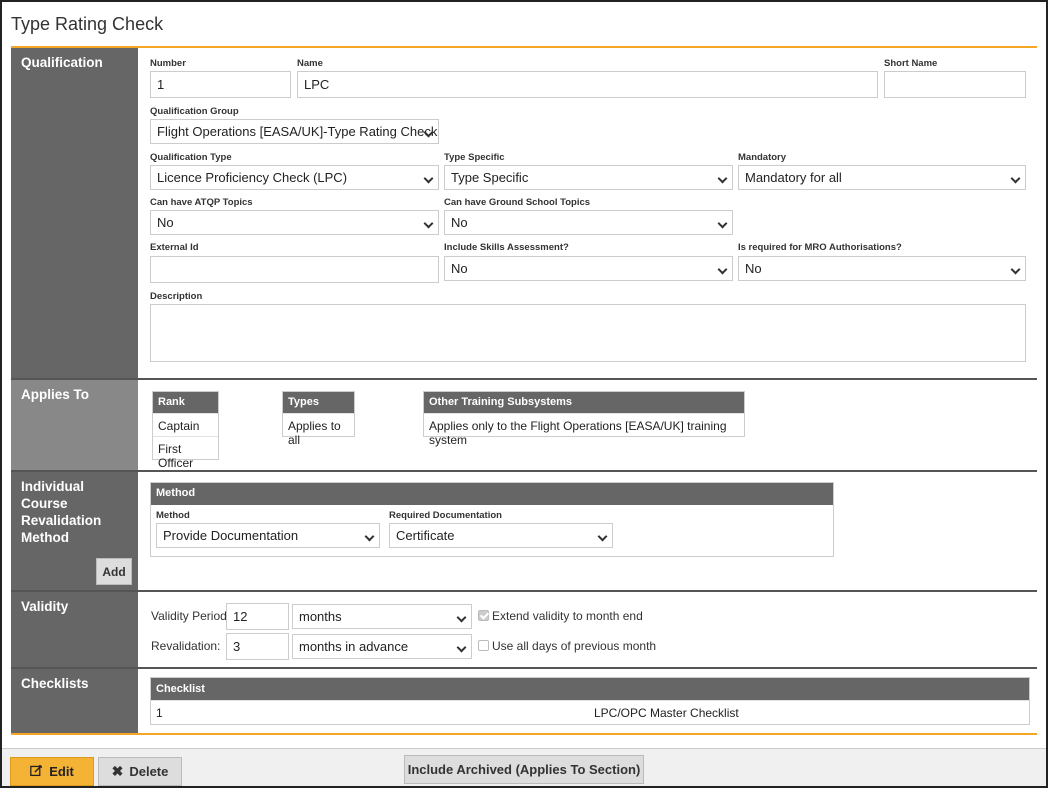 This screenshot has width=1048, height=788. What do you see at coordinates (252, 177) in the screenshot?
I see `qualification-type-value: Licence Proficiency Check (LPC)` at bounding box center [252, 177].